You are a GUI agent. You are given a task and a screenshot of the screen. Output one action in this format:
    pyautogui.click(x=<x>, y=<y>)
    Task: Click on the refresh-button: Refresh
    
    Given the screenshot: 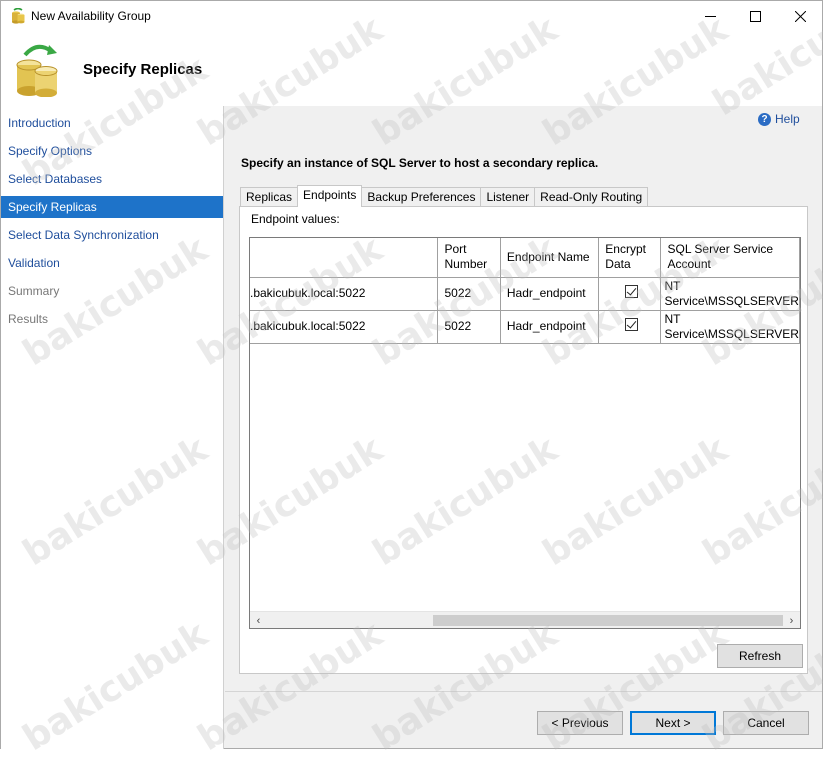 What is the action you would take?
    pyautogui.click(x=760, y=656)
    